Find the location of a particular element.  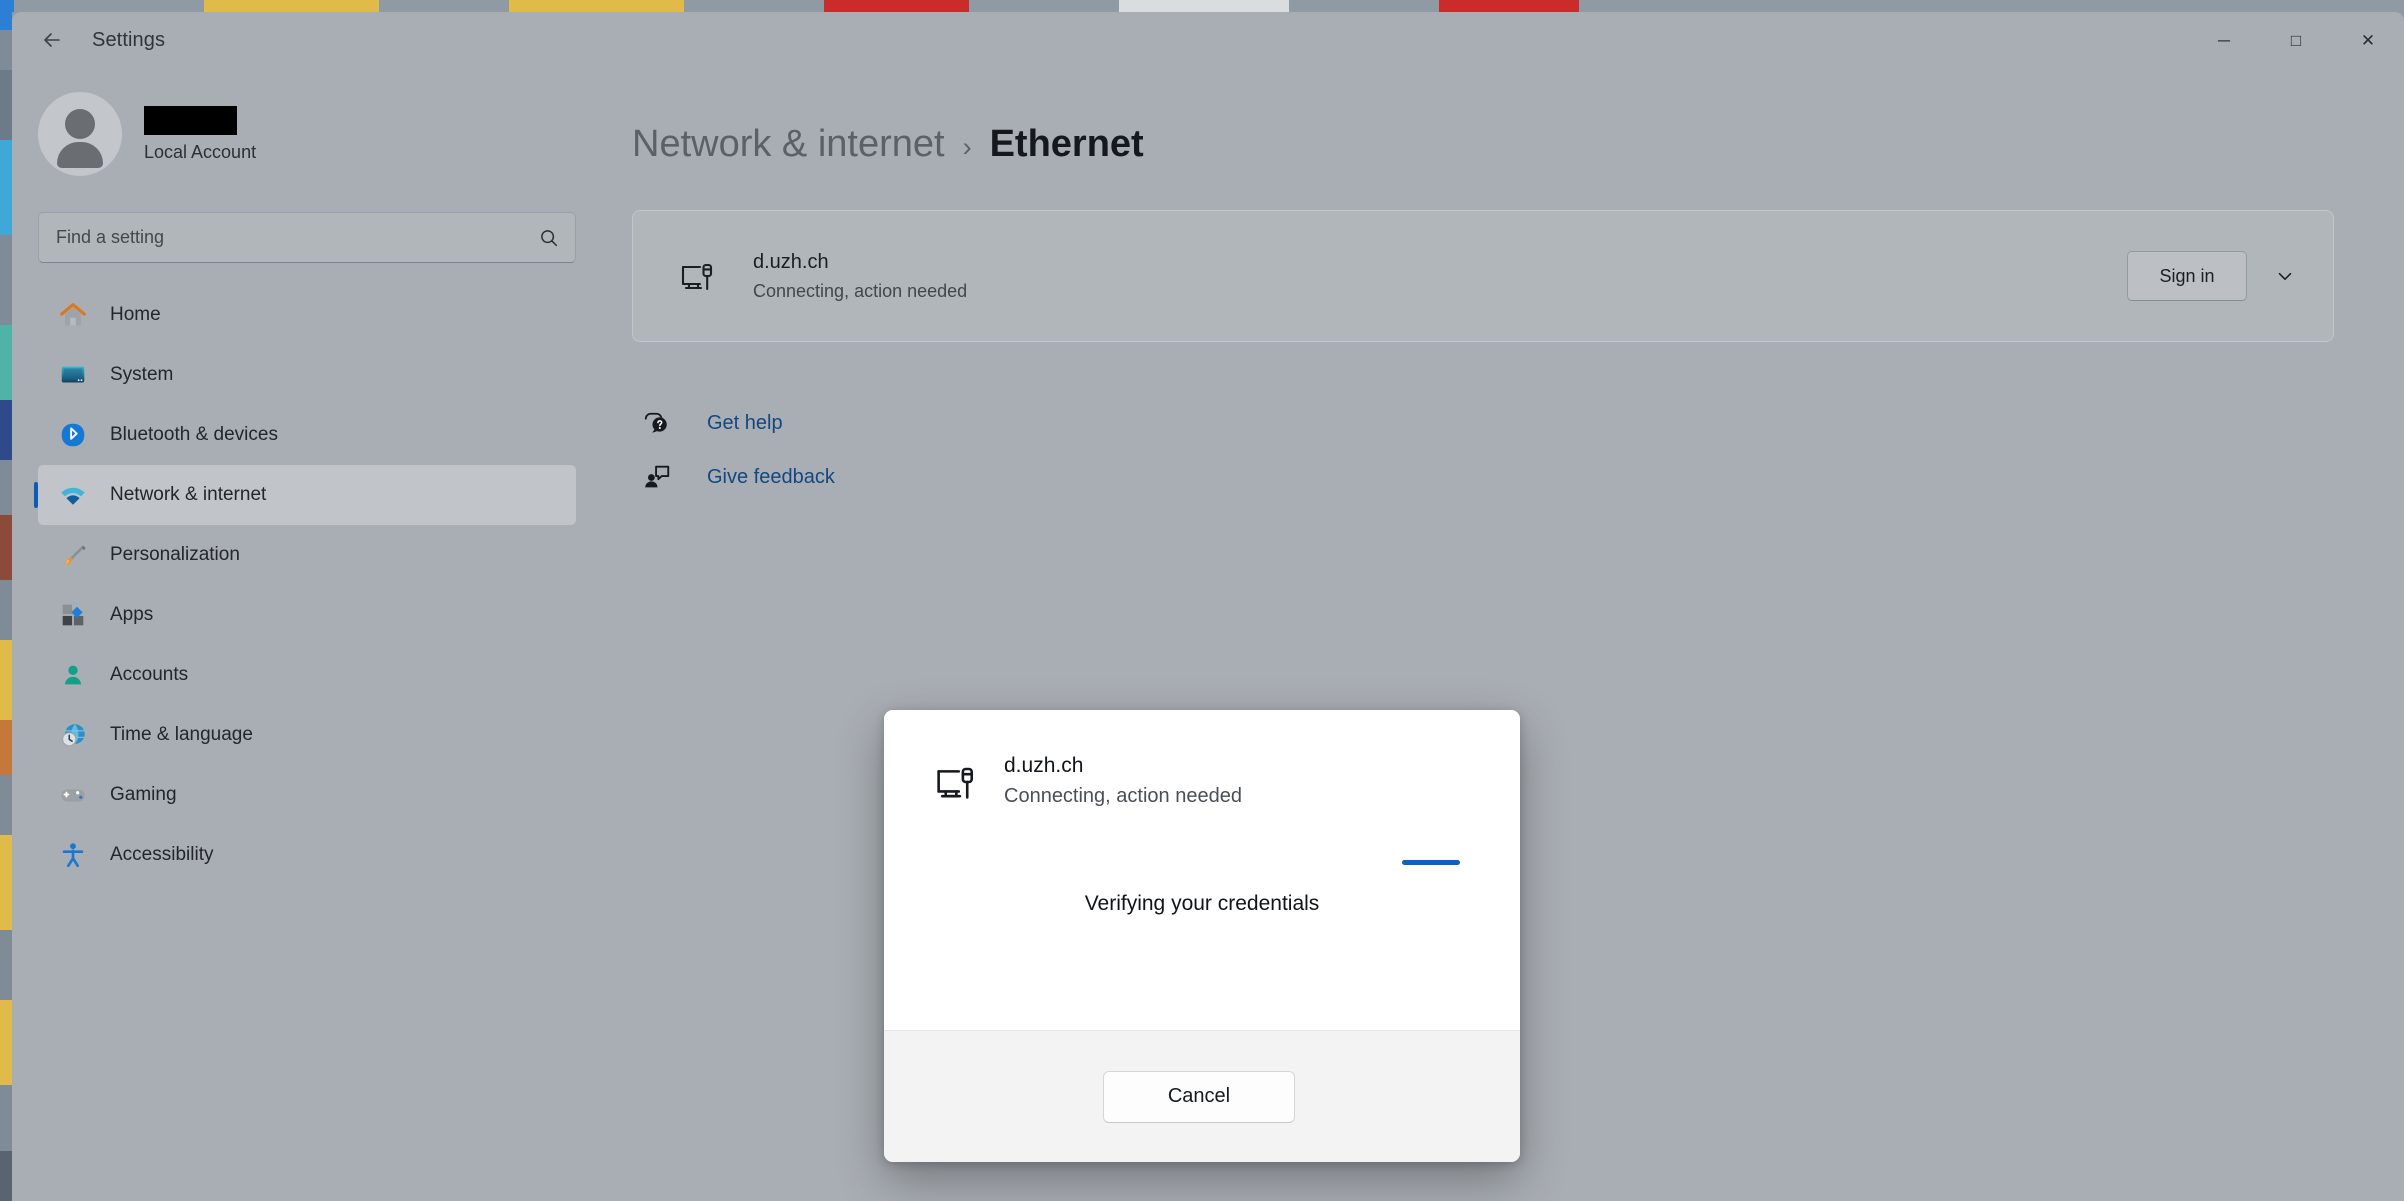

sidebar-item-system: System is located at coordinates (307, 375).